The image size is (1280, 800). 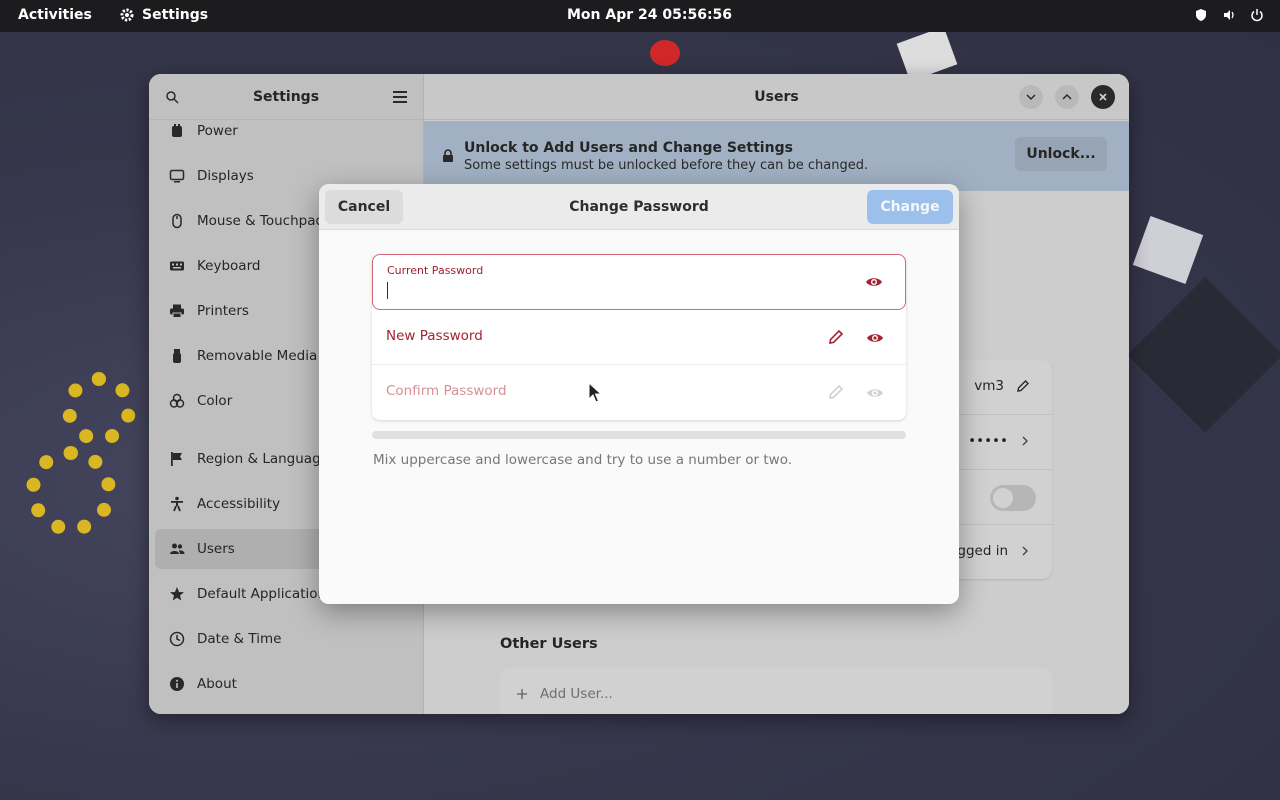 What do you see at coordinates (55, 15) in the screenshot?
I see `activities-button: Activities` at bounding box center [55, 15].